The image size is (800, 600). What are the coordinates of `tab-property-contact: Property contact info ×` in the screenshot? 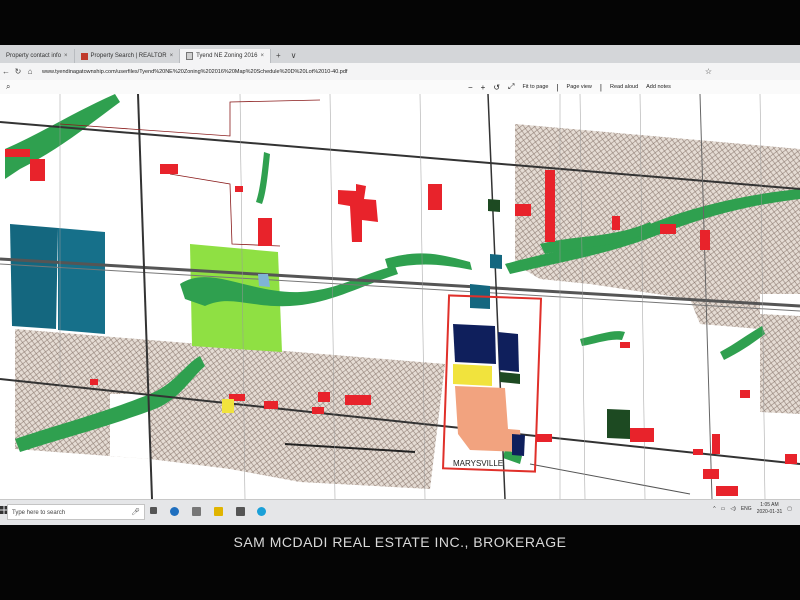 It's located at (37, 56).